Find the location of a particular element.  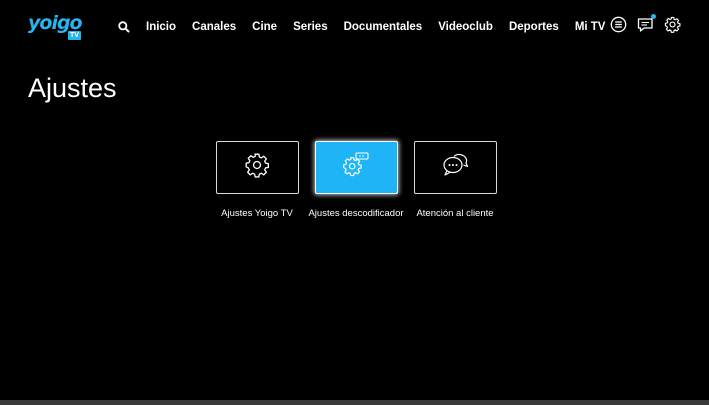

settings-icon is located at coordinates (672, 24).